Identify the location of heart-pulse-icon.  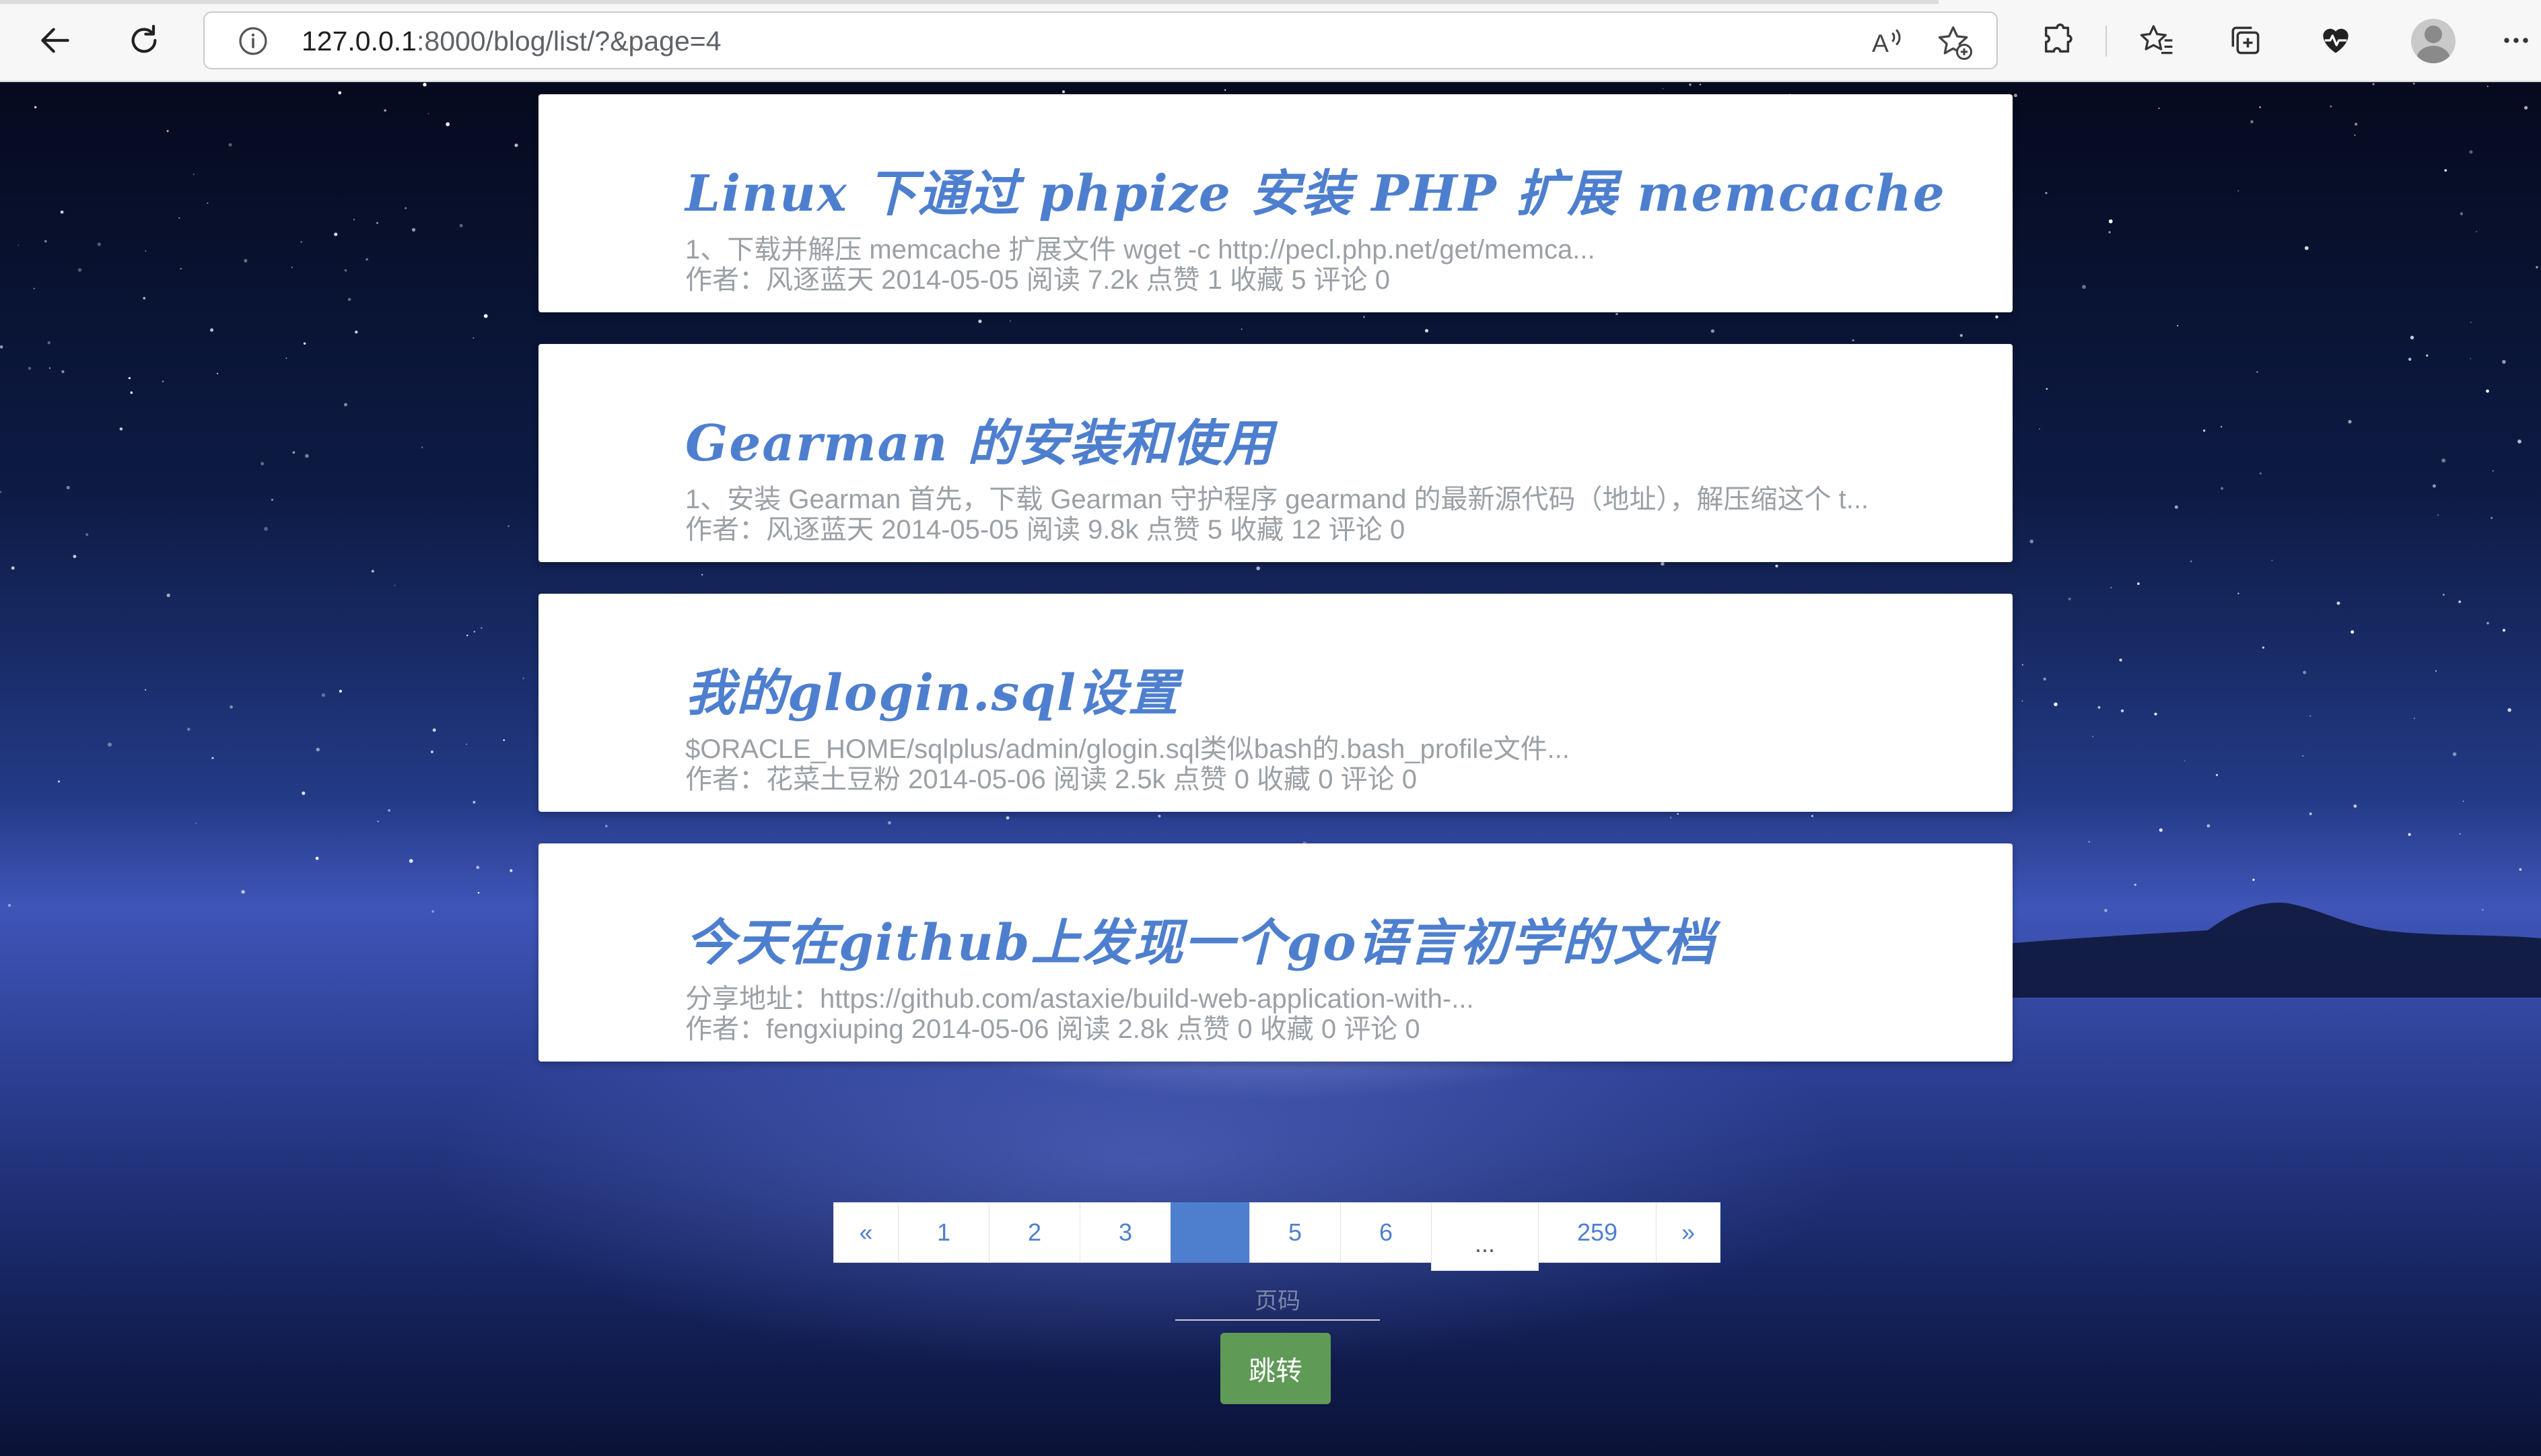
(2335, 40).